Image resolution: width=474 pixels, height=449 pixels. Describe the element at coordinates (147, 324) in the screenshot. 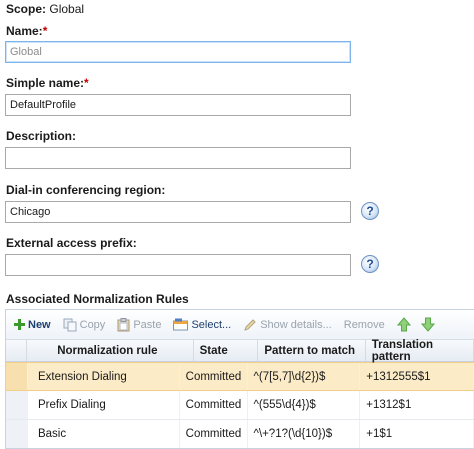

I see `paste-button-label: Paste` at that location.